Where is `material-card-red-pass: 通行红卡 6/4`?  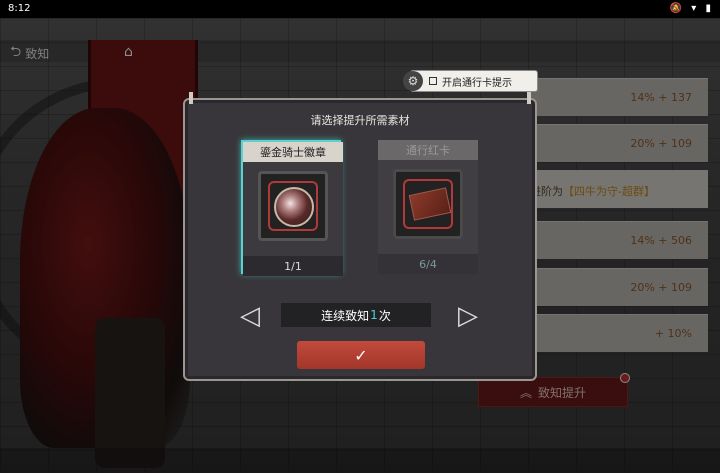 material-card-red-pass: 通行红卡 6/4 is located at coordinates (428, 207).